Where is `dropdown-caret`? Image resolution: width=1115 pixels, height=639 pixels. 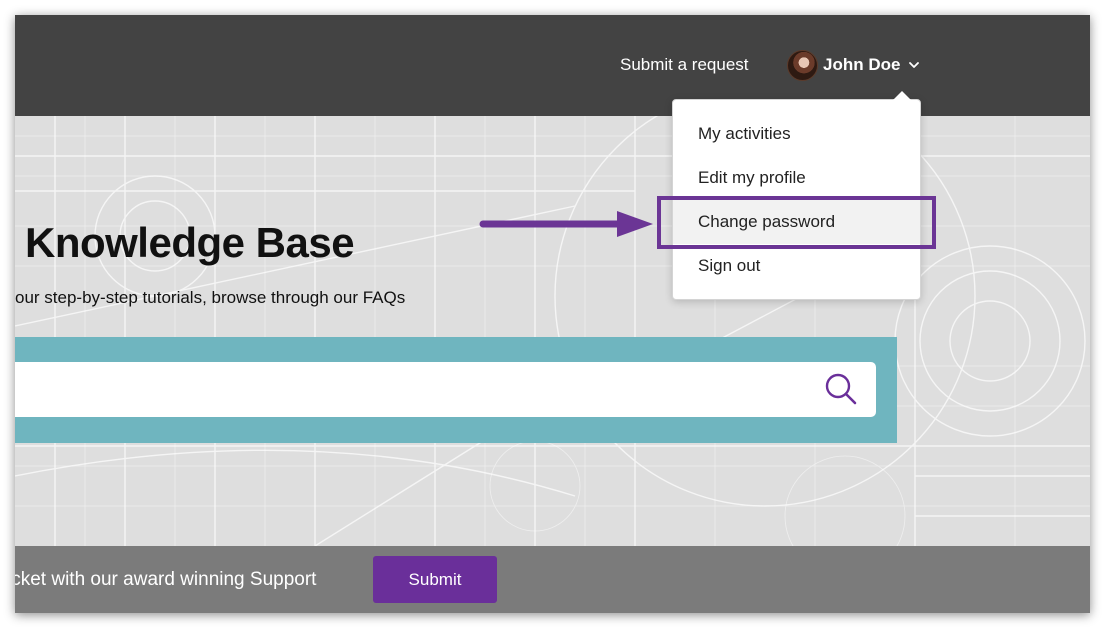
dropdown-caret is located at coordinates (902, 95).